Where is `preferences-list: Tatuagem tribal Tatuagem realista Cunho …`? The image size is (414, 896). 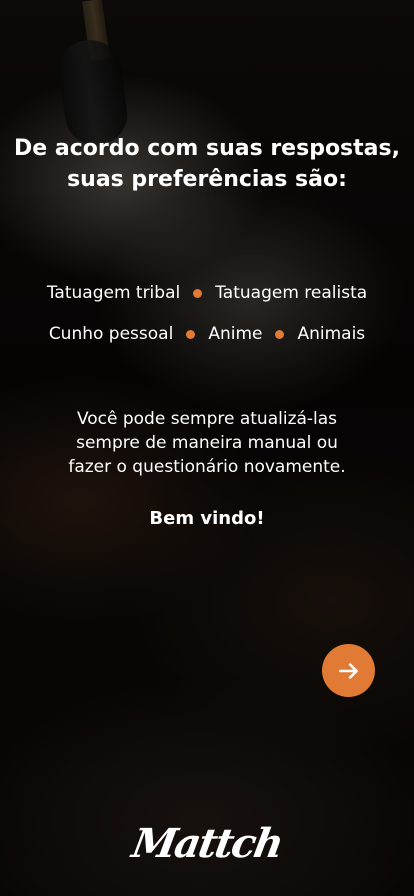 preferences-list: Tatuagem tribal Tatuagem realista Cunho … is located at coordinates (207, 321).